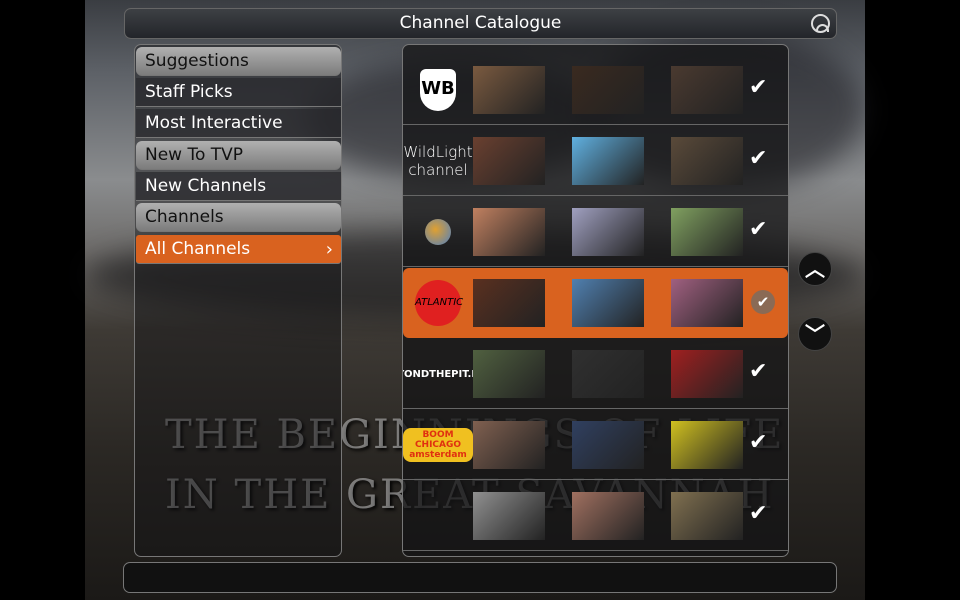 Image resolution: width=960 pixels, height=600 pixels. I want to click on menu-item: Most Interactive, so click(238, 123).